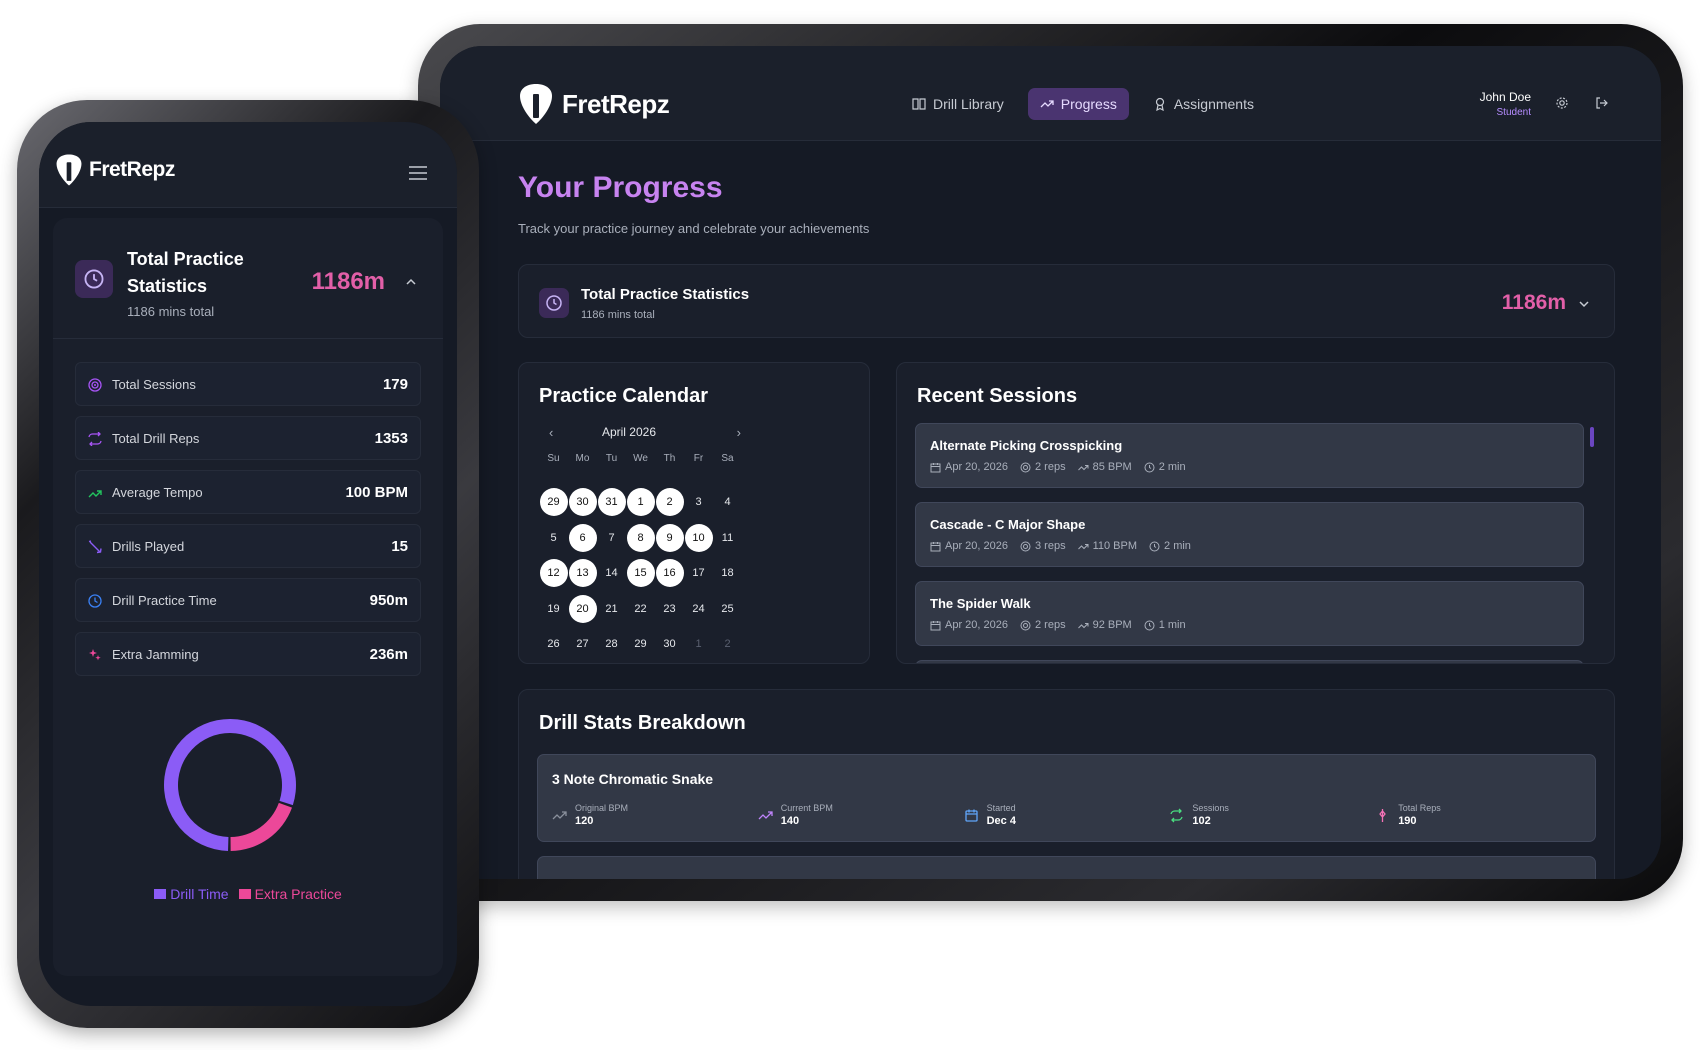 The width and height of the screenshot is (1700, 1050). Describe the element at coordinates (1562, 103) in the screenshot. I see `gear-icon` at that location.